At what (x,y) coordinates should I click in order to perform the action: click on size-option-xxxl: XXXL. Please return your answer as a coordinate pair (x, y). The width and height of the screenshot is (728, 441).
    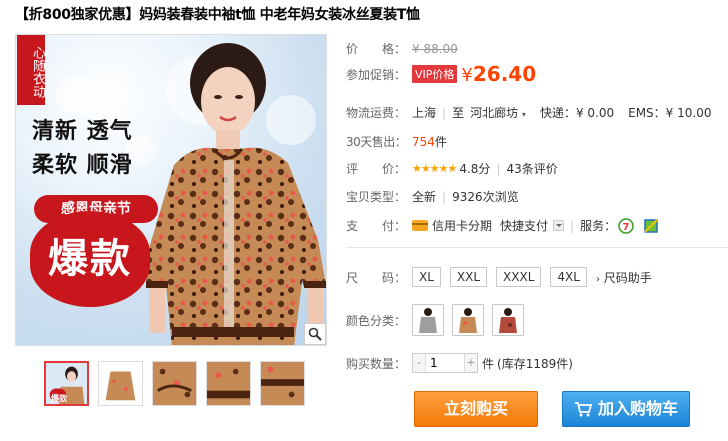
    Looking at the image, I should click on (519, 277).